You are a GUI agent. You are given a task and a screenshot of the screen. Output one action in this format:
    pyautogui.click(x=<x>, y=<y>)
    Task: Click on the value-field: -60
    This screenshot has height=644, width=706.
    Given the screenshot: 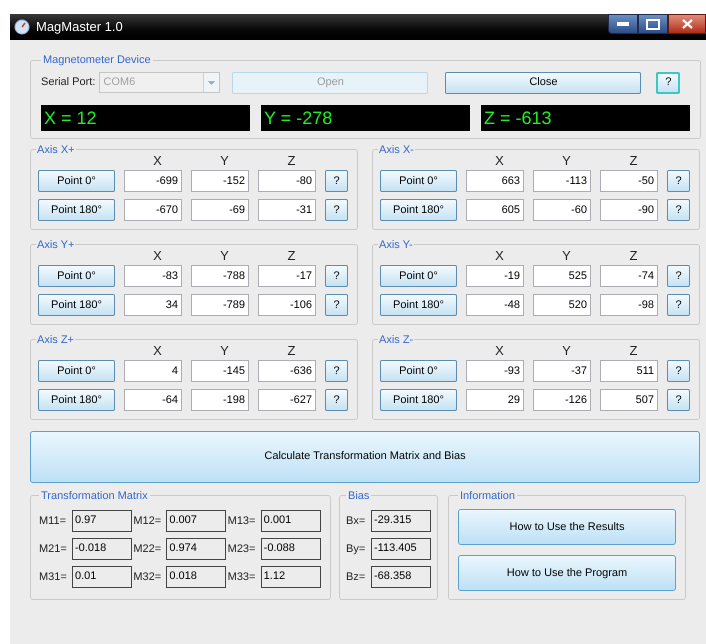 What is the action you would take?
    pyautogui.click(x=562, y=210)
    